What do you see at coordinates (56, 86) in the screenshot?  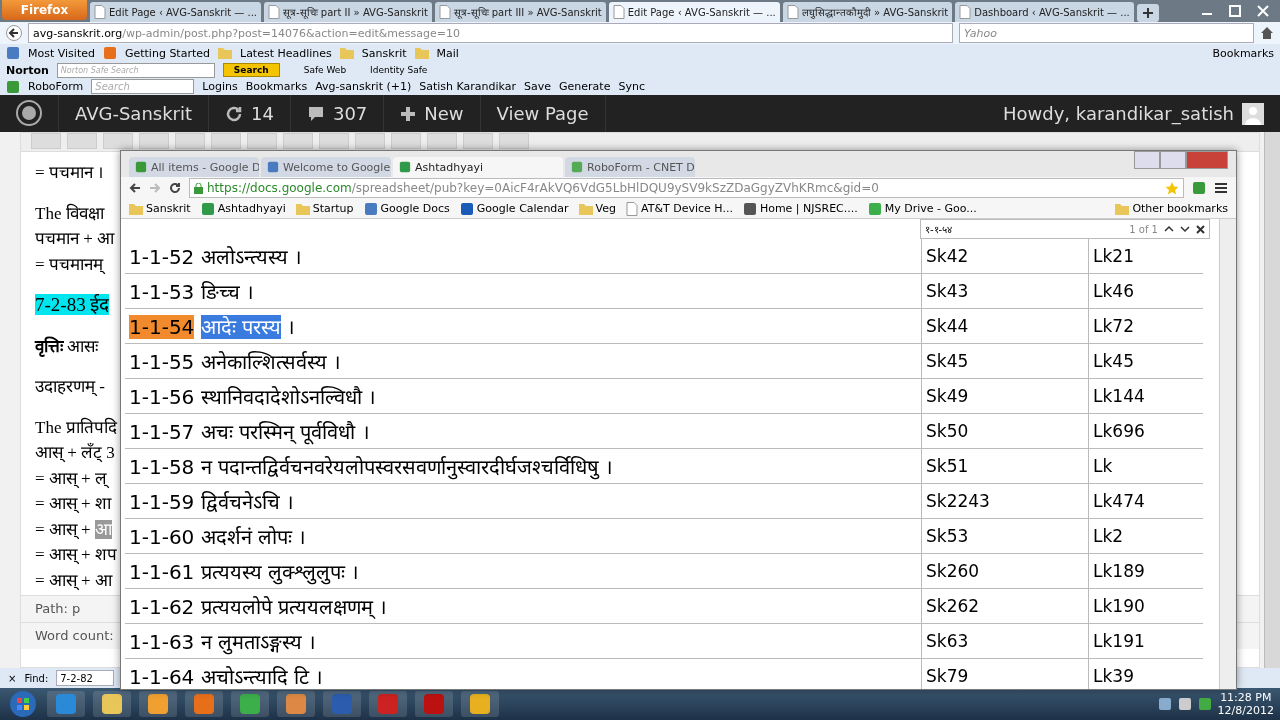 I see `roboform-label: RoboForm` at bounding box center [56, 86].